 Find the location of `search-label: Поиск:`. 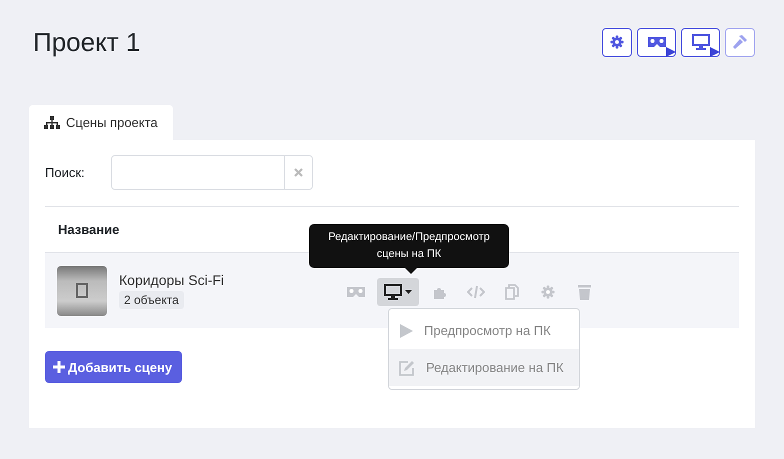

search-label: Поиск: is located at coordinates (65, 172).